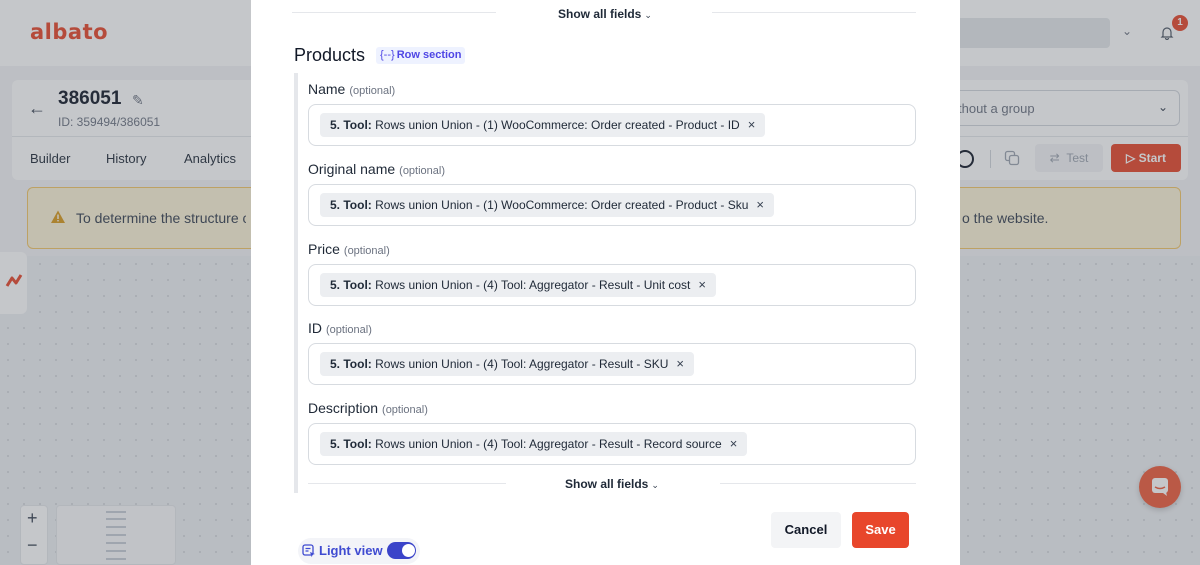  What do you see at coordinates (327, 89) in the screenshot?
I see `field-label-text: Name` at bounding box center [327, 89].